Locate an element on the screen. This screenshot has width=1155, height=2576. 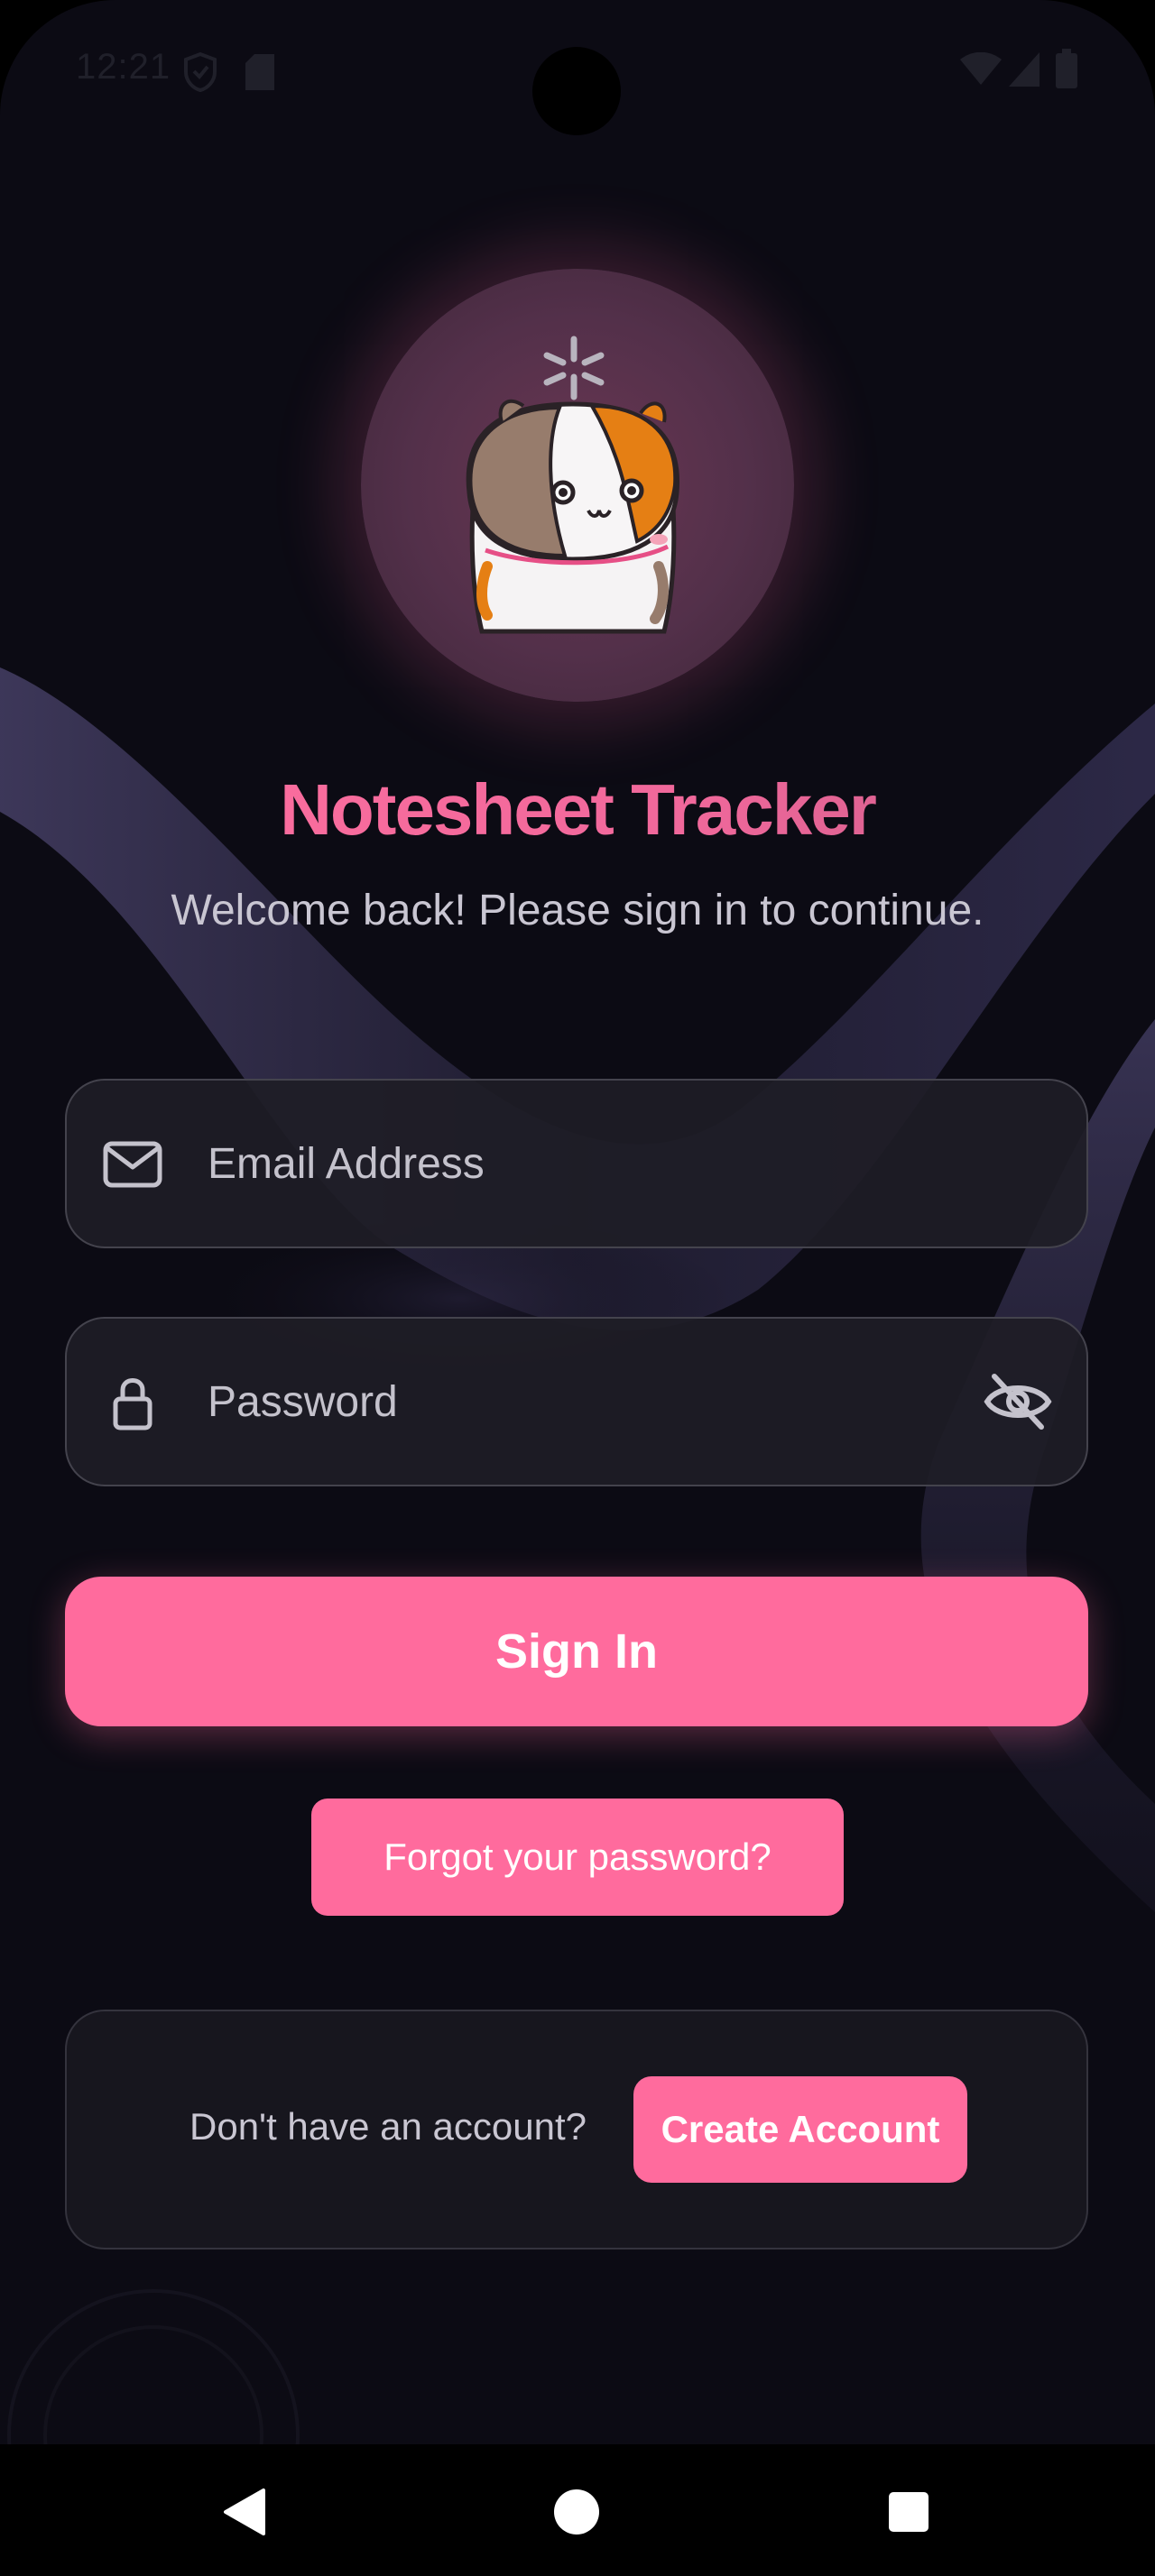
wifi-icon is located at coordinates (981, 68).